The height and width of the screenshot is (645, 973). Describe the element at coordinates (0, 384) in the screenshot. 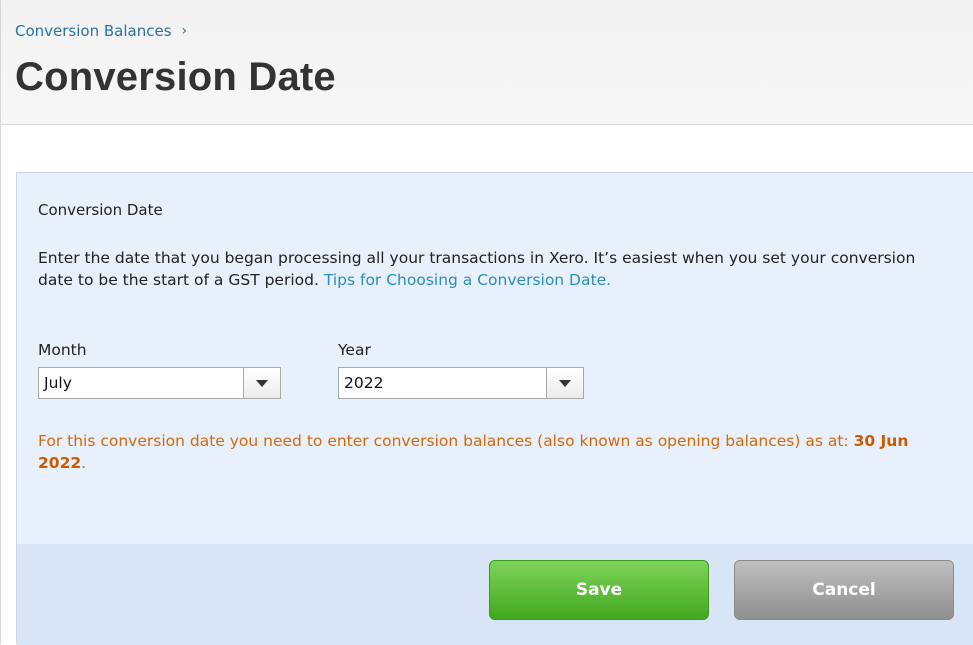

I see `left-border` at that location.